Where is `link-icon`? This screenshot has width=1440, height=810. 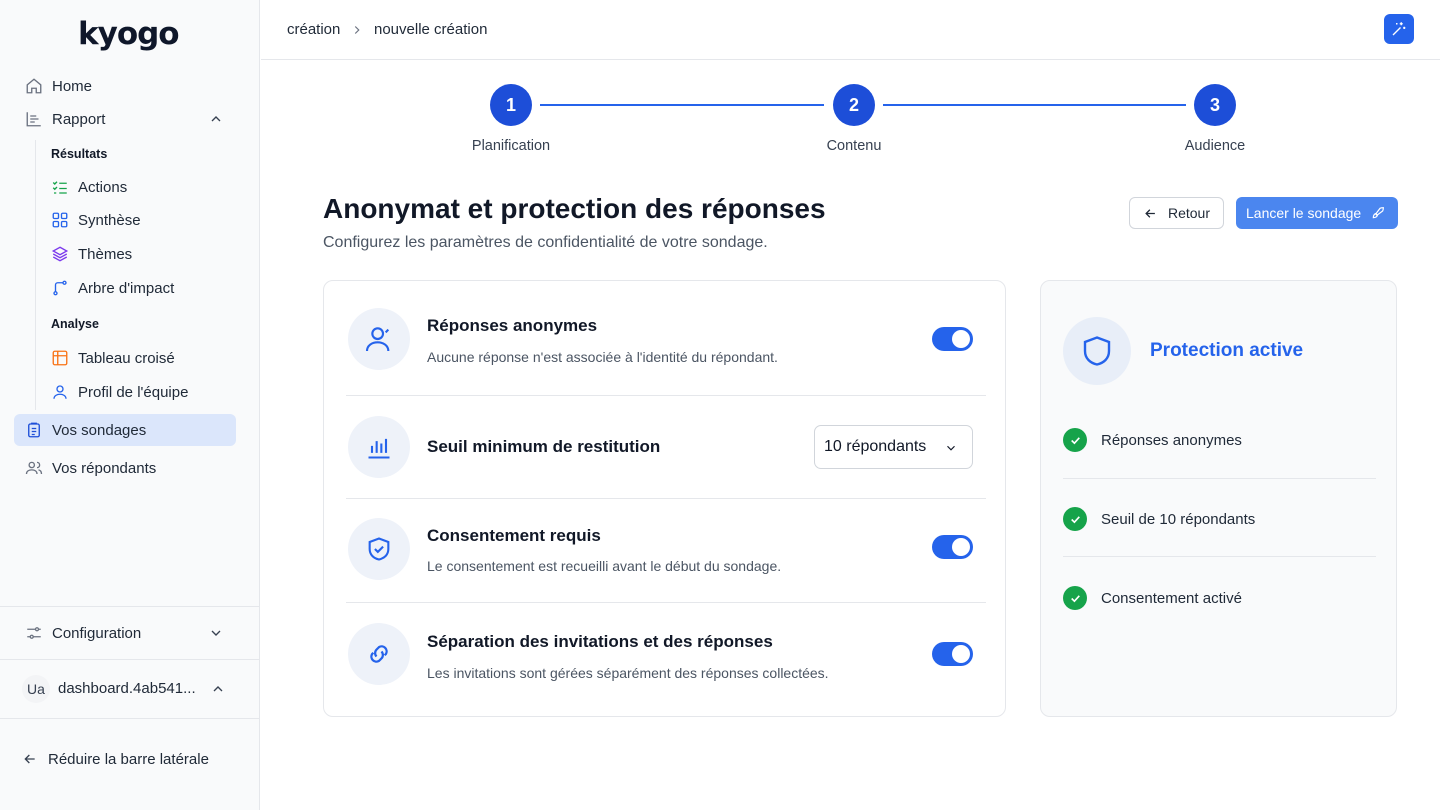
link-icon is located at coordinates (379, 654).